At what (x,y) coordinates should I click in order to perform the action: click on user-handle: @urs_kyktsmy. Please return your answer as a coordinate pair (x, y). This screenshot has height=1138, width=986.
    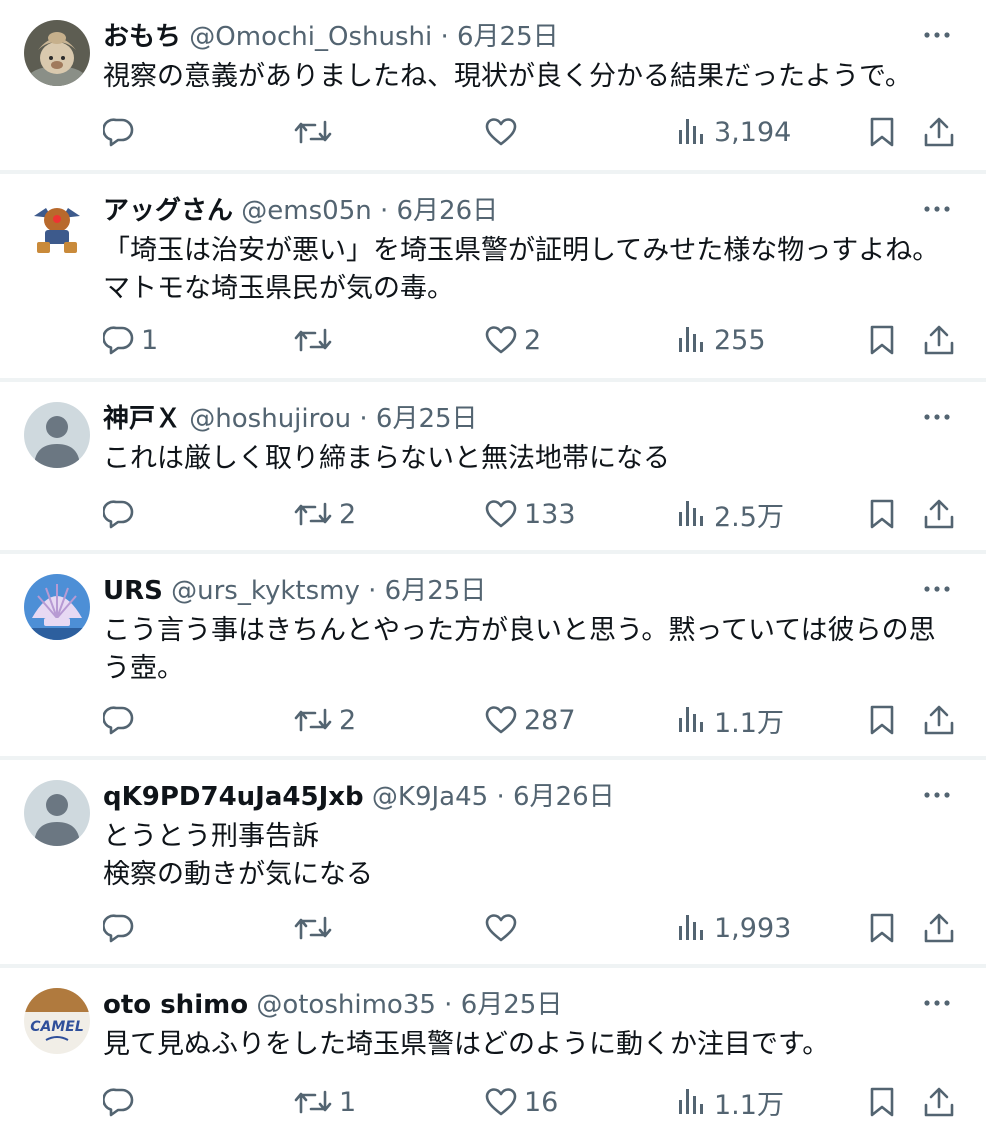
    Looking at the image, I should click on (265, 591).